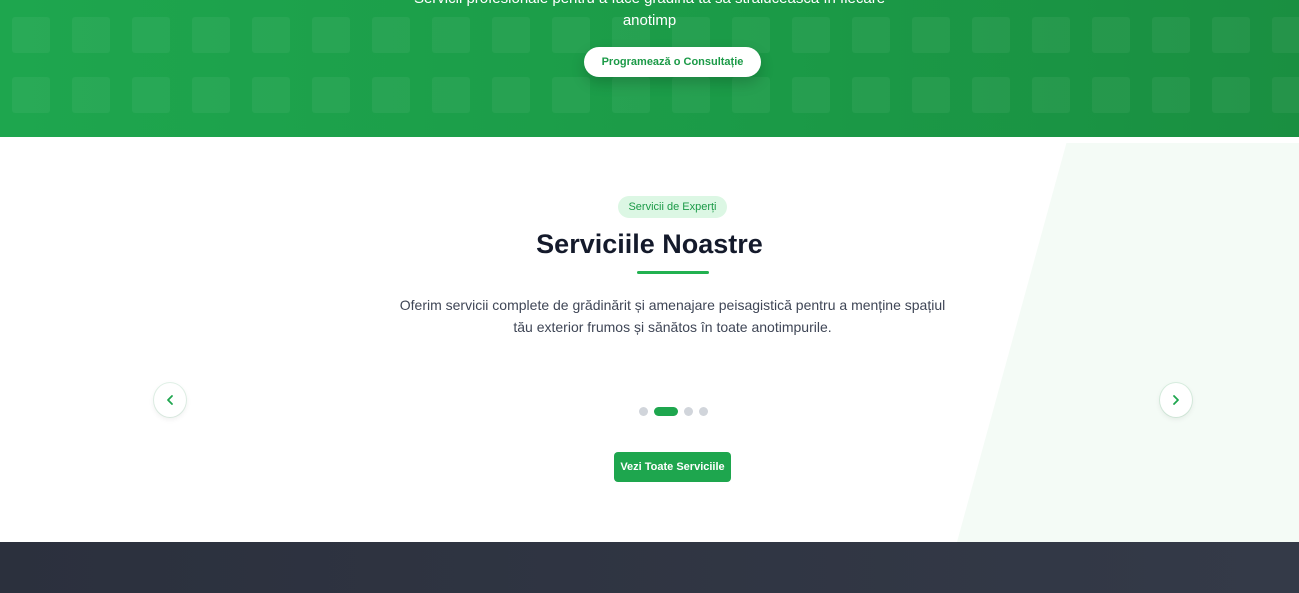 The height and width of the screenshot is (593, 1299). I want to click on carousel-prev-button, so click(170, 400).